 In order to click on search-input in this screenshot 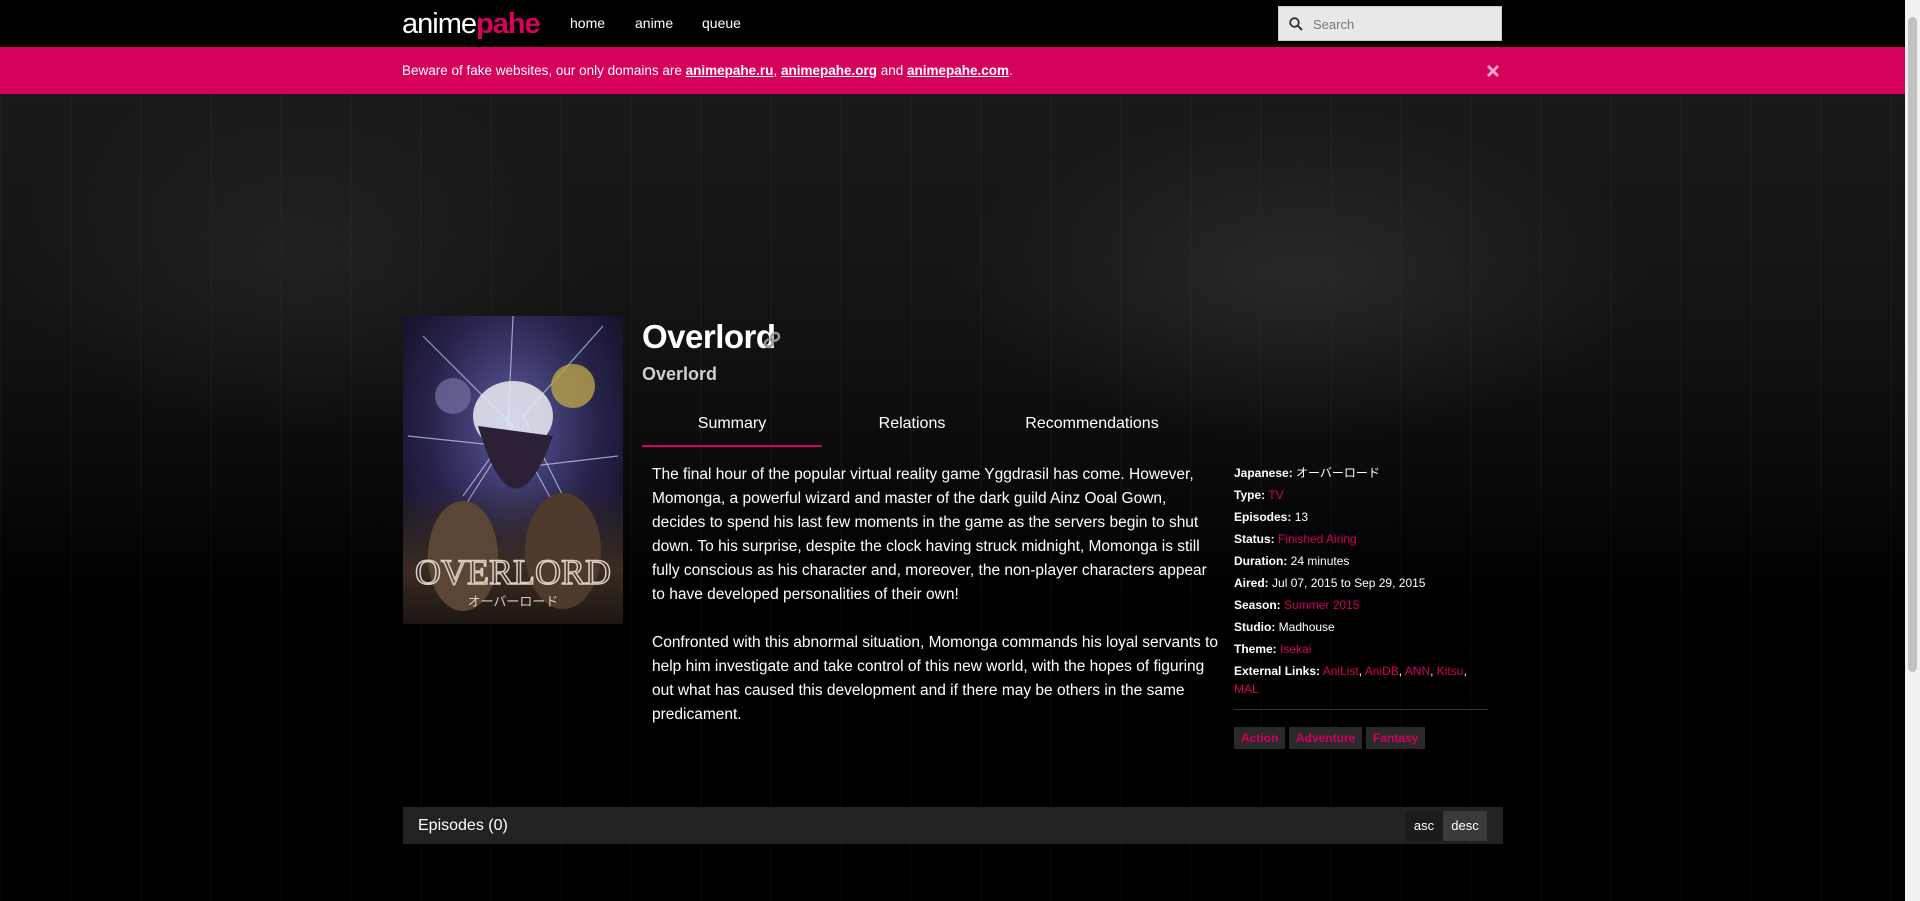, I will do `click(1405, 24)`.